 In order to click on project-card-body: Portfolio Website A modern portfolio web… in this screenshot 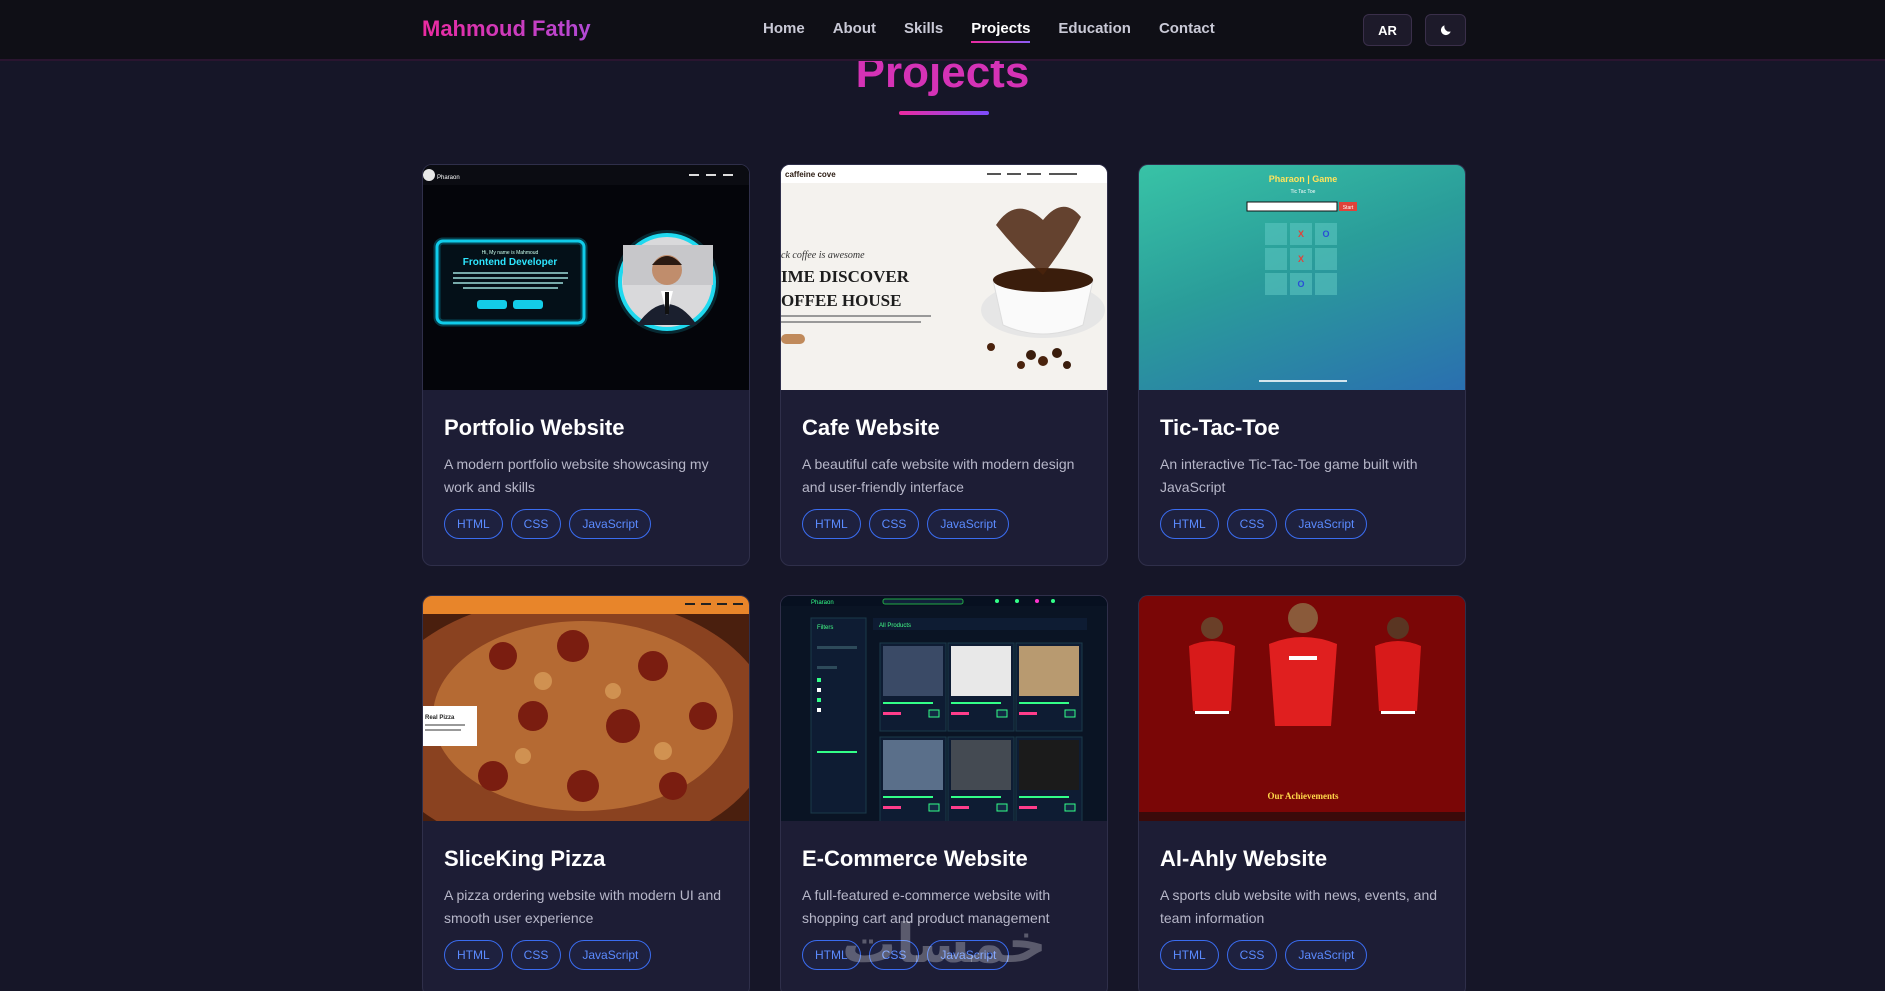, I will do `click(589, 477)`.